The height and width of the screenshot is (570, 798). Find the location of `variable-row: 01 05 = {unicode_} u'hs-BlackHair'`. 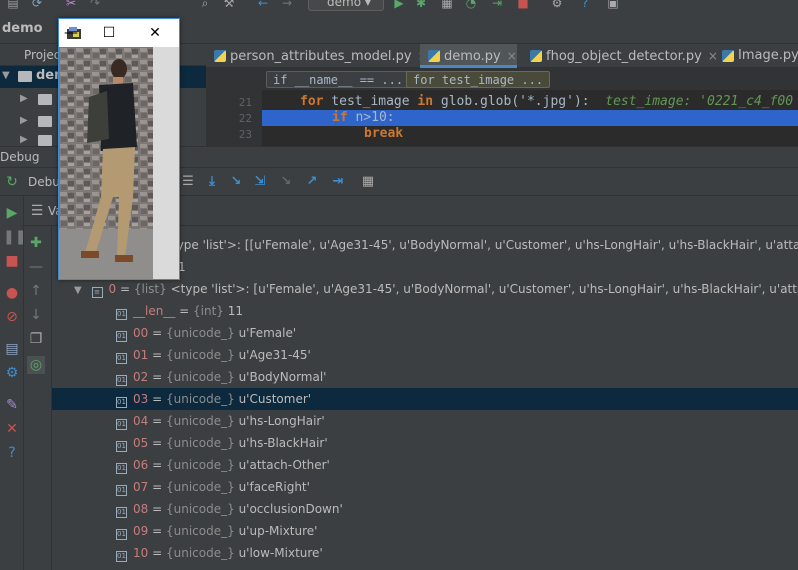

variable-row: 01 05 = {unicode_} u'hs-BlackHair' is located at coordinates (425, 443).